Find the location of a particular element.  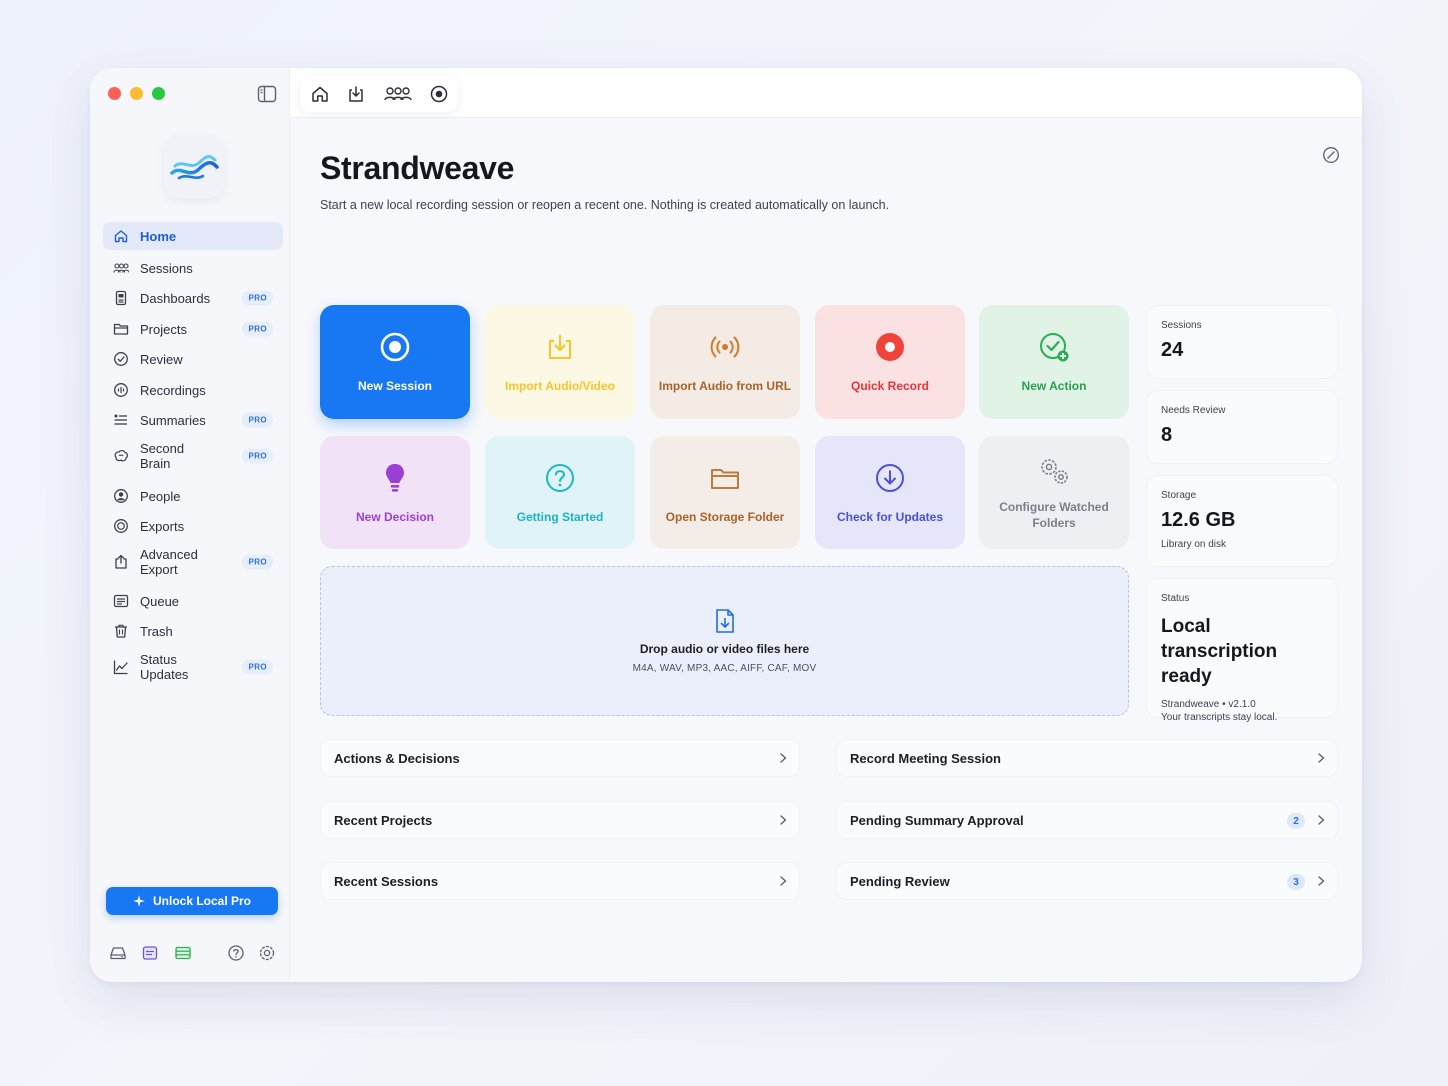

zoom-window-button is located at coordinates (158, 93).